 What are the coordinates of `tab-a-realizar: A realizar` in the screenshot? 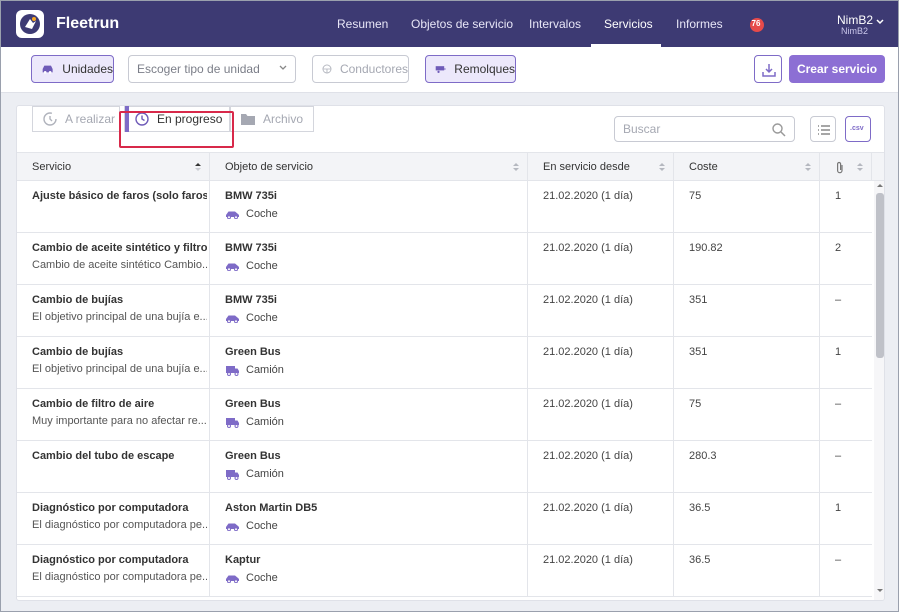 It's located at (76, 119).